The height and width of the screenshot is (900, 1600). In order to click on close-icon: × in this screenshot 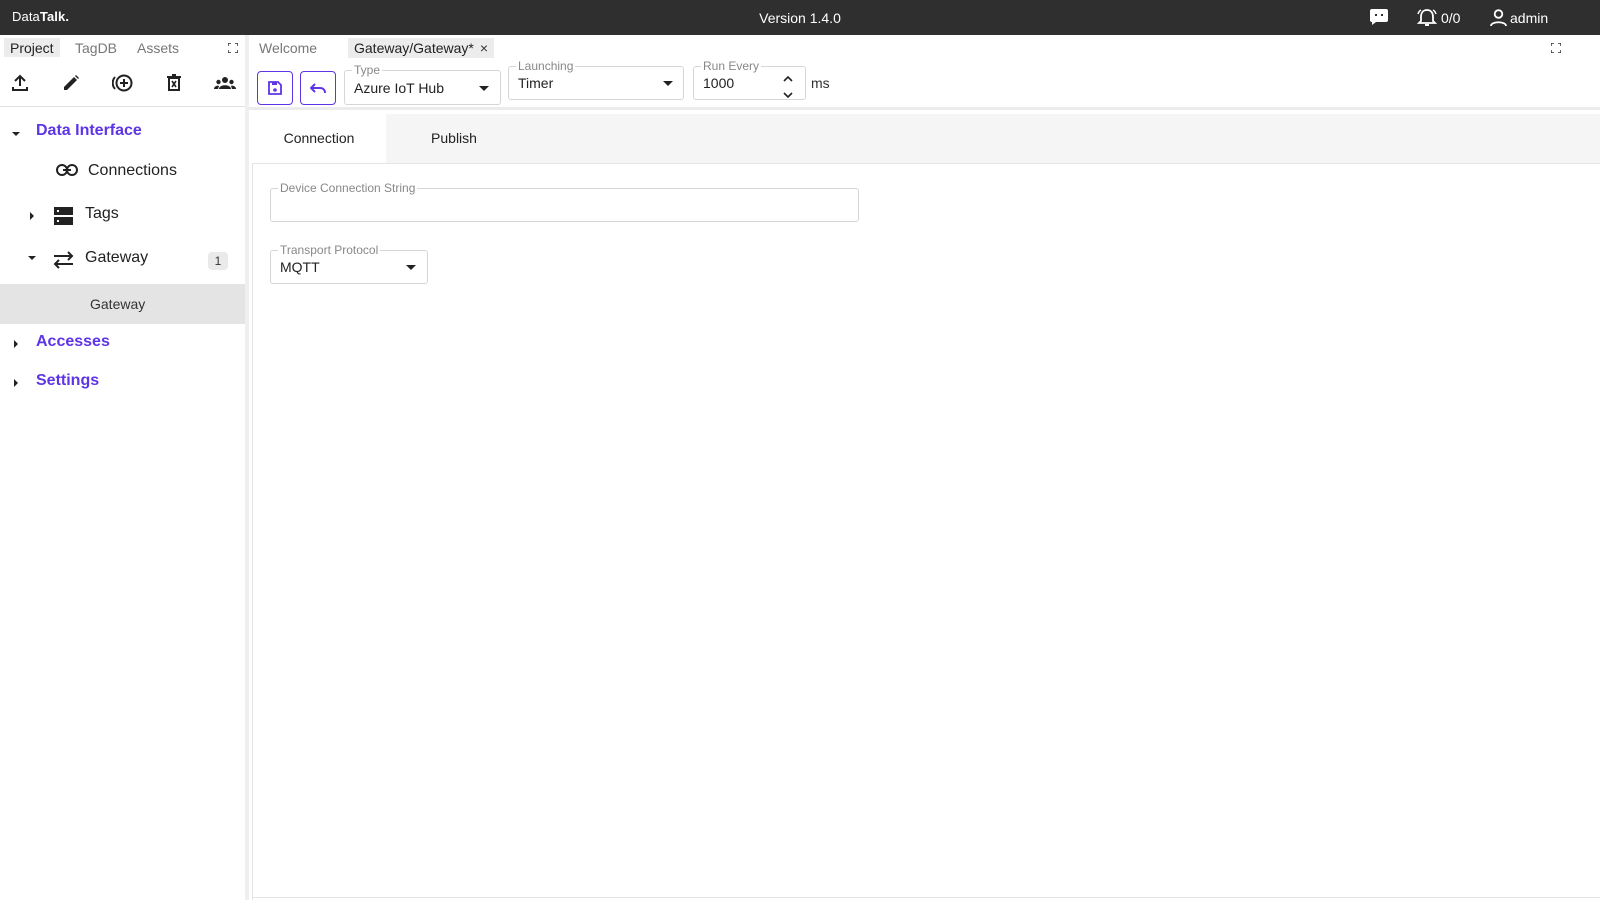, I will do `click(484, 48)`.